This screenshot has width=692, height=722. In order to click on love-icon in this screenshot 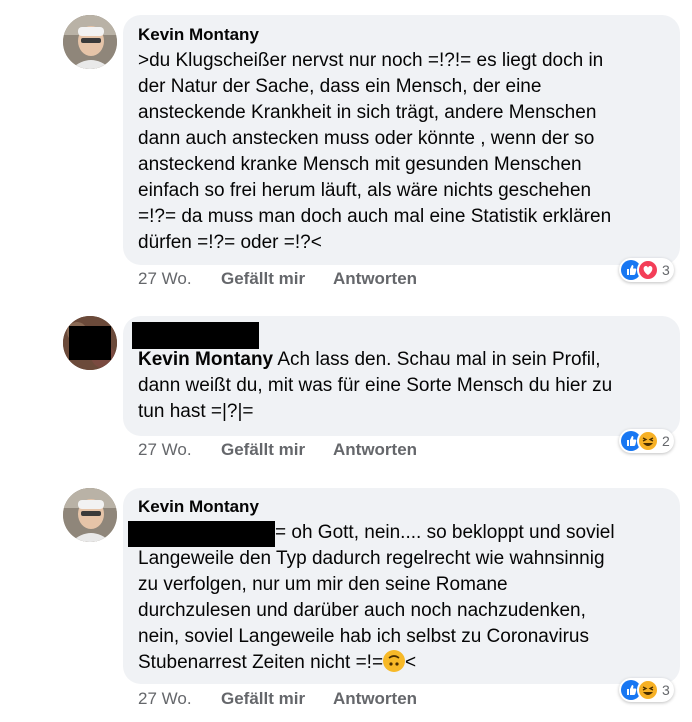, I will do `click(648, 270)`.